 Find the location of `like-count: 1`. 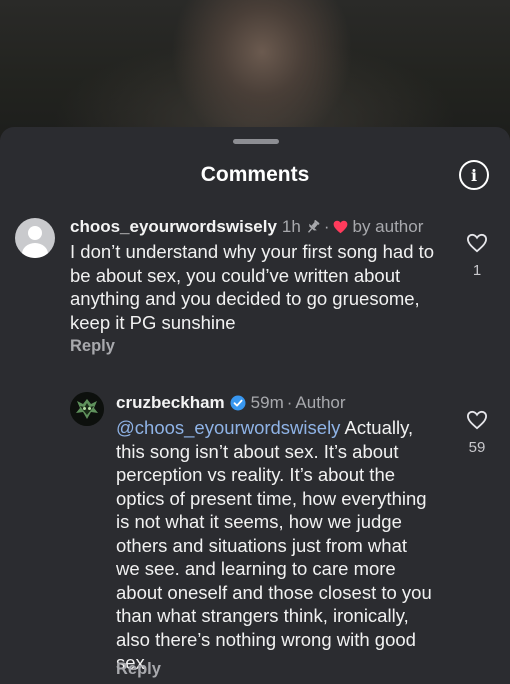

like-count: 1 is located at coordinates (477, 270).